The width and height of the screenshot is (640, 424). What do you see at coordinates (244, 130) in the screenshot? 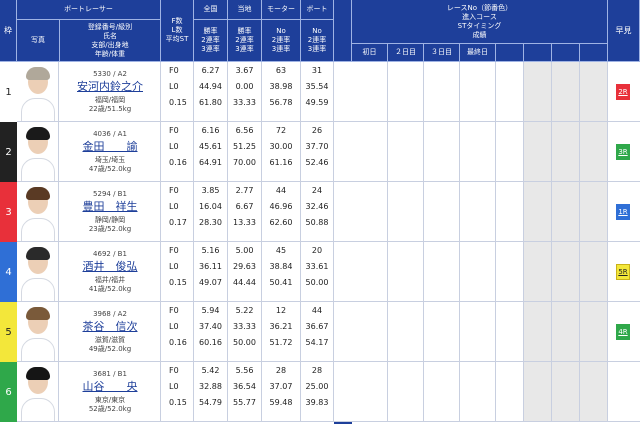
I see `local-win-rate: 6.56` at bounding box center [244, 130].